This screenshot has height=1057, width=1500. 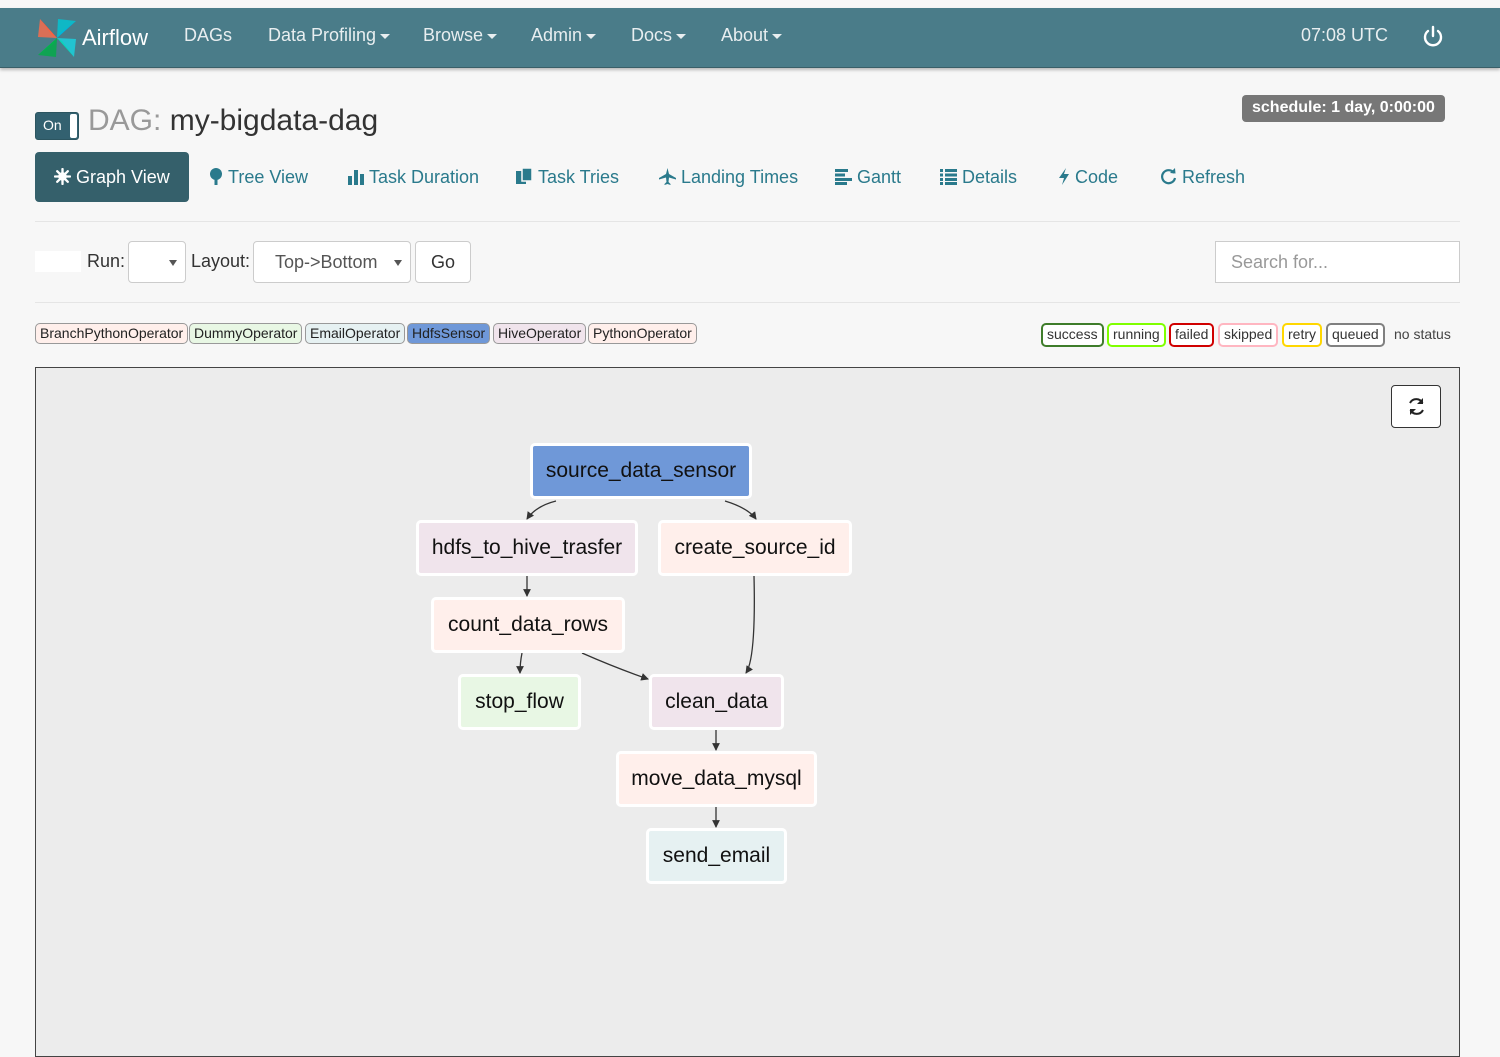 I want to click on run-label: Run:, so click(x=106, y=261).